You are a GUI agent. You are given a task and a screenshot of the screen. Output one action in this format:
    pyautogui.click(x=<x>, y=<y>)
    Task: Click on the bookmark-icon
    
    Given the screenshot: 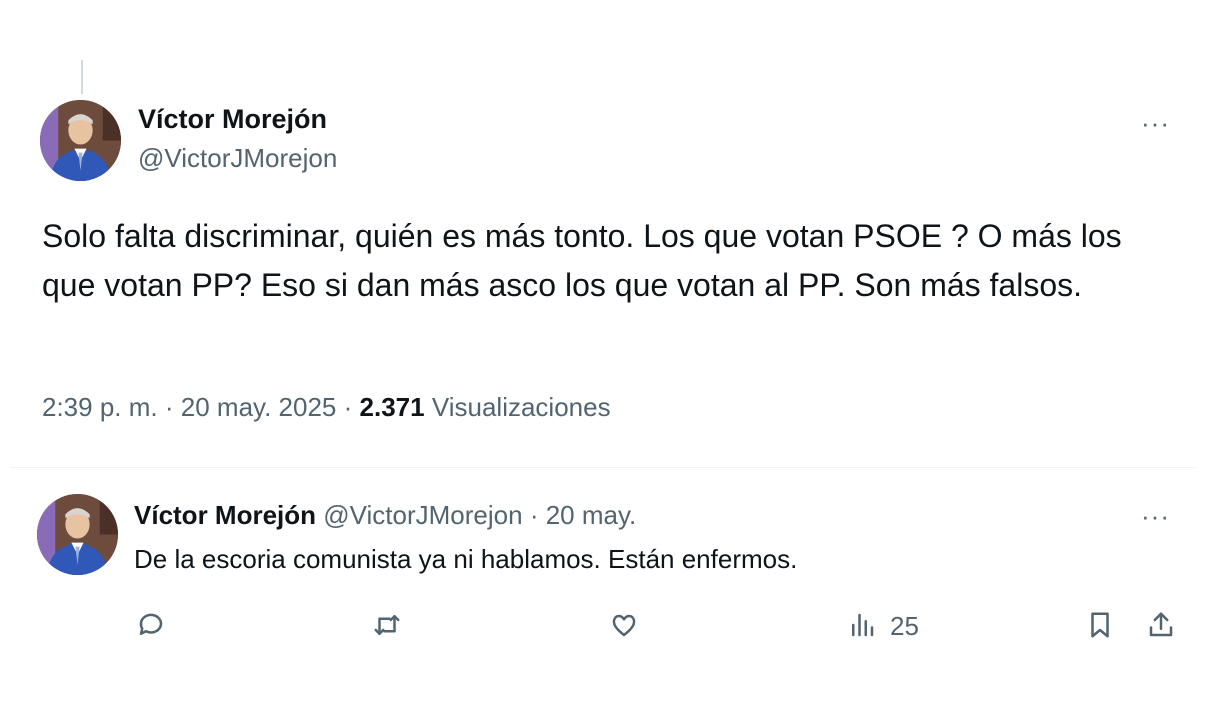 What is the action you would take?
    pyautogui.click(x=1100, y=625)
    